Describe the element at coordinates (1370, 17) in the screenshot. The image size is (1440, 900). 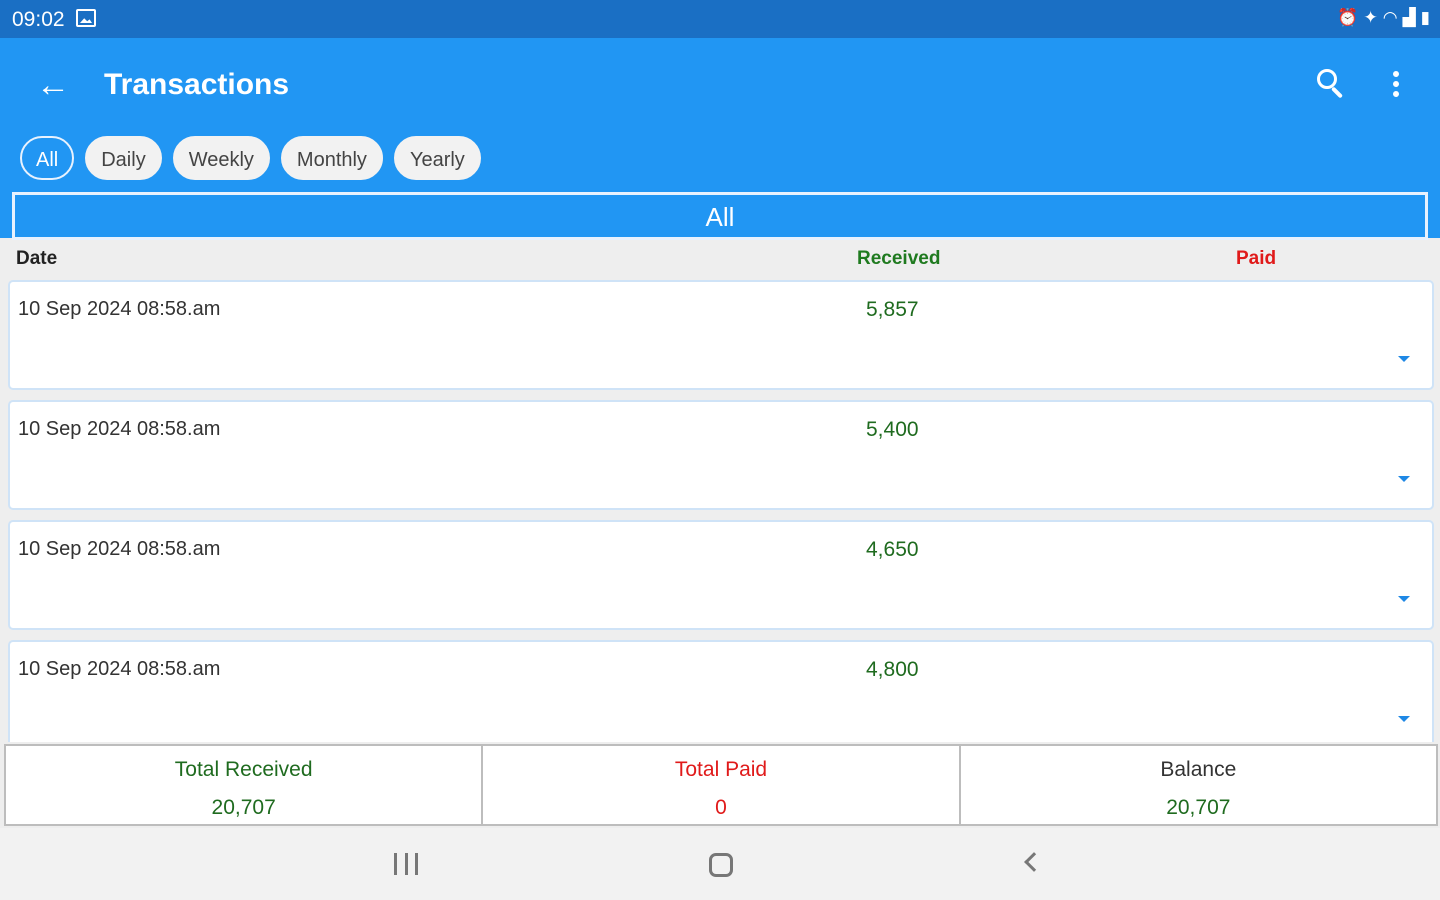
I see `vibrate-icon: ✦` at that location.